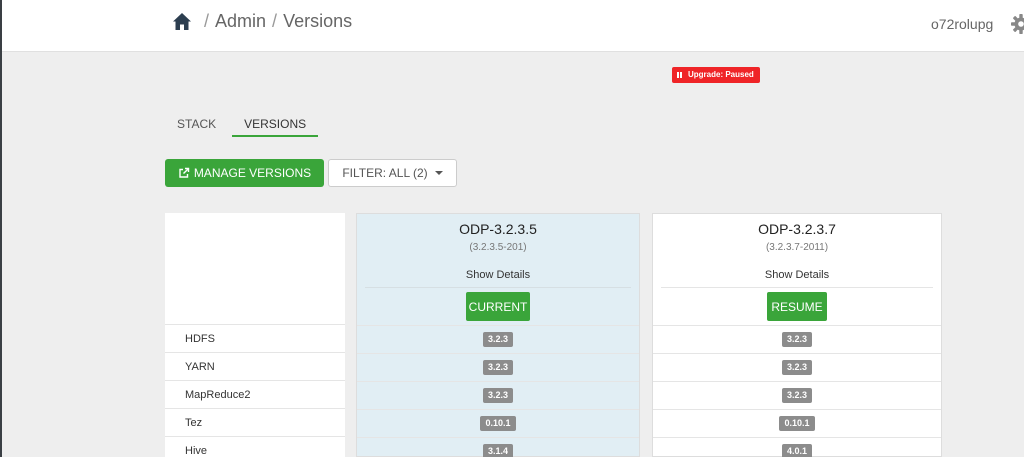  What do you see at coordinates (182, 22) in the screenshot?
I see `home-icon` at bounding box center [182, 22].